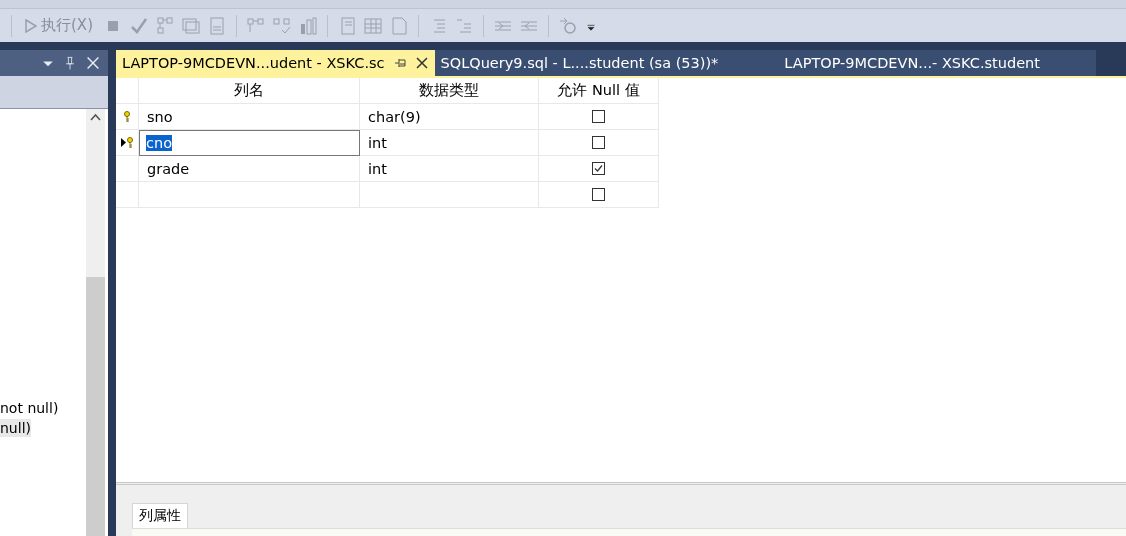 This screenshot has height=536, width=1126. I want to click on scrollbar, so click(95, 322).